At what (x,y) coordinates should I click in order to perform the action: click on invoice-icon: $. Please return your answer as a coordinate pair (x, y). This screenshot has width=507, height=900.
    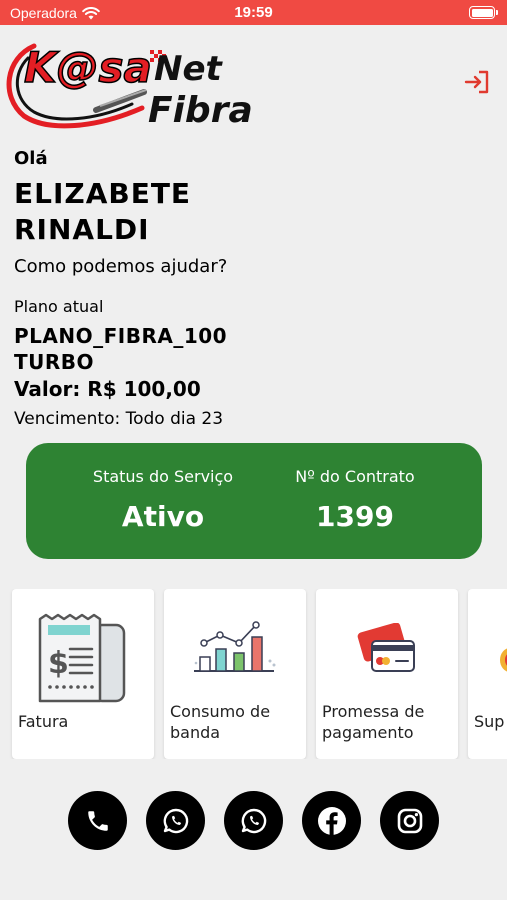
    Looking at the image, I should click on (82, 658).